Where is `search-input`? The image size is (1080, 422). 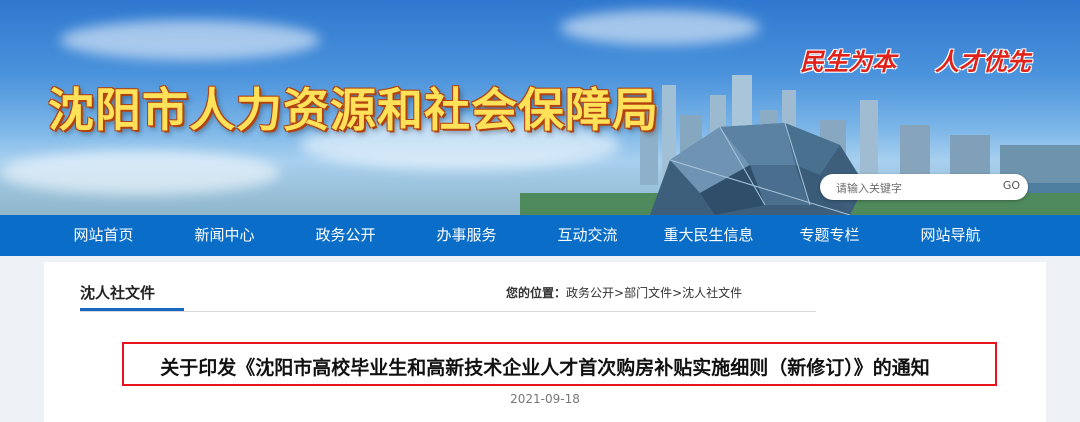
search-input is located at coordinates (911, 188).